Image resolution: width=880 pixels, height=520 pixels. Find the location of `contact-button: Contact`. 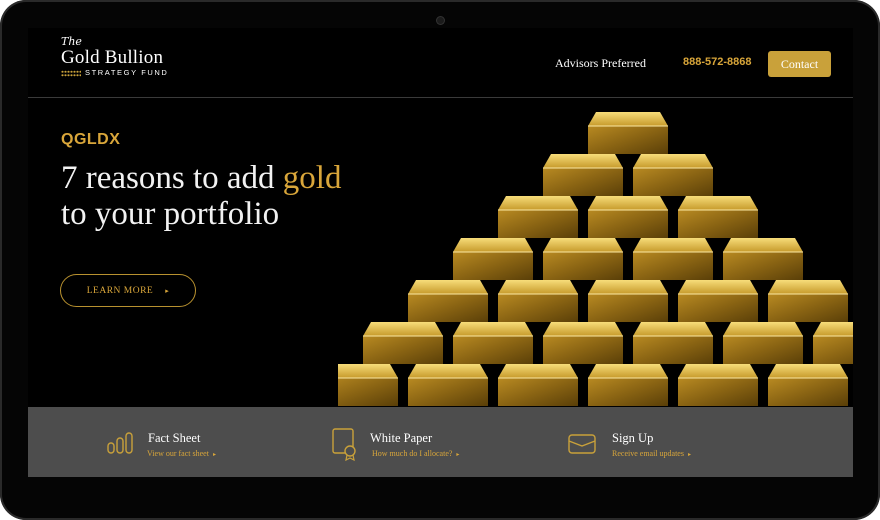

contact-button: Contact is located at coordinates (799, 64).